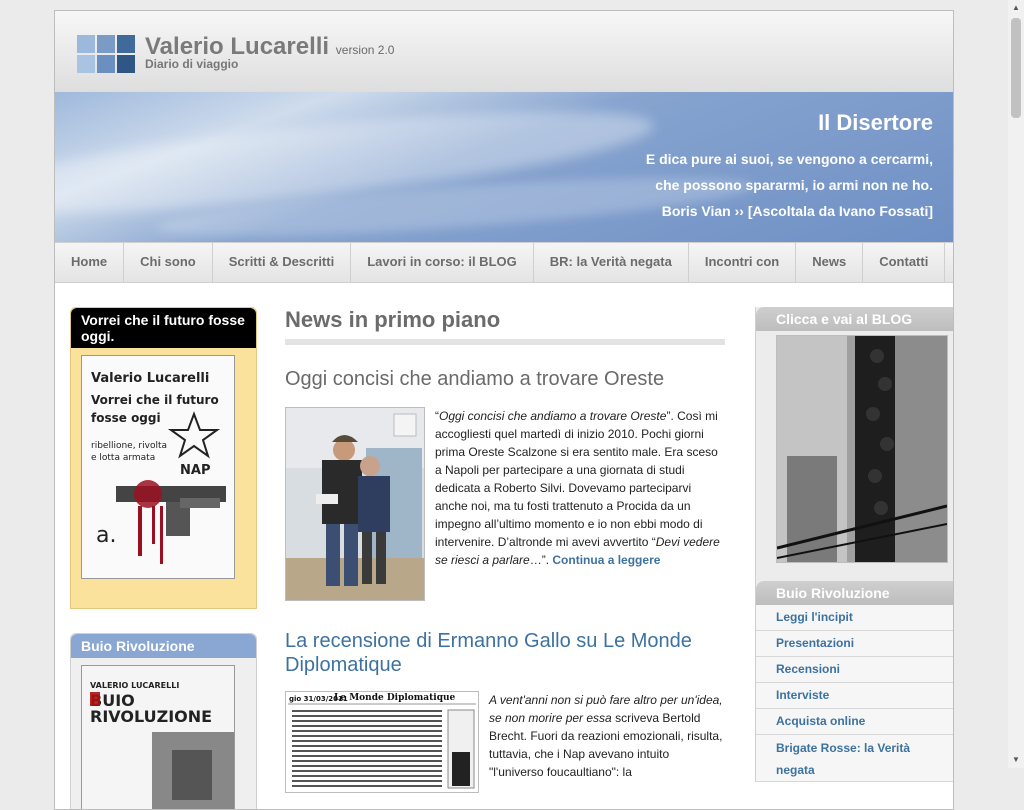 This screenshot has width=1024, height=810. What do you see at coordinates (155, 400) in the screenshot?
I see `cover-title-1: Vorrei che il futuro` at bounding box center [155, 400].